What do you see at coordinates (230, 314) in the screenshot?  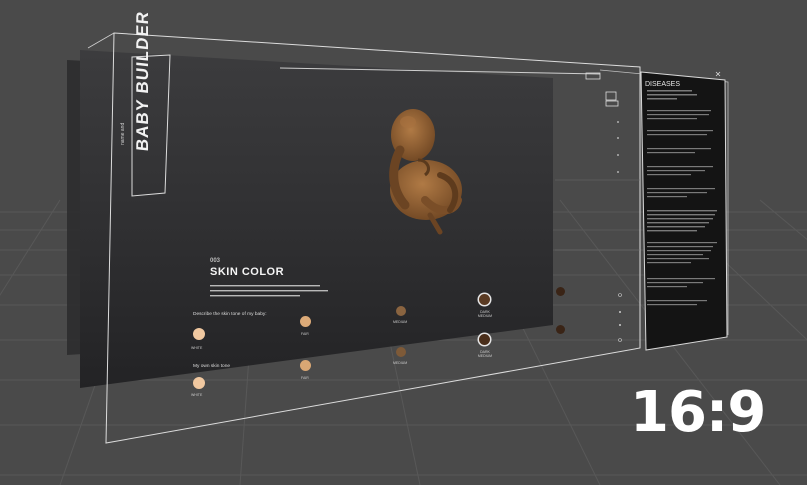 I see `question-label: Describe the skin tone of my baby:` at bounding box center [230, 314].